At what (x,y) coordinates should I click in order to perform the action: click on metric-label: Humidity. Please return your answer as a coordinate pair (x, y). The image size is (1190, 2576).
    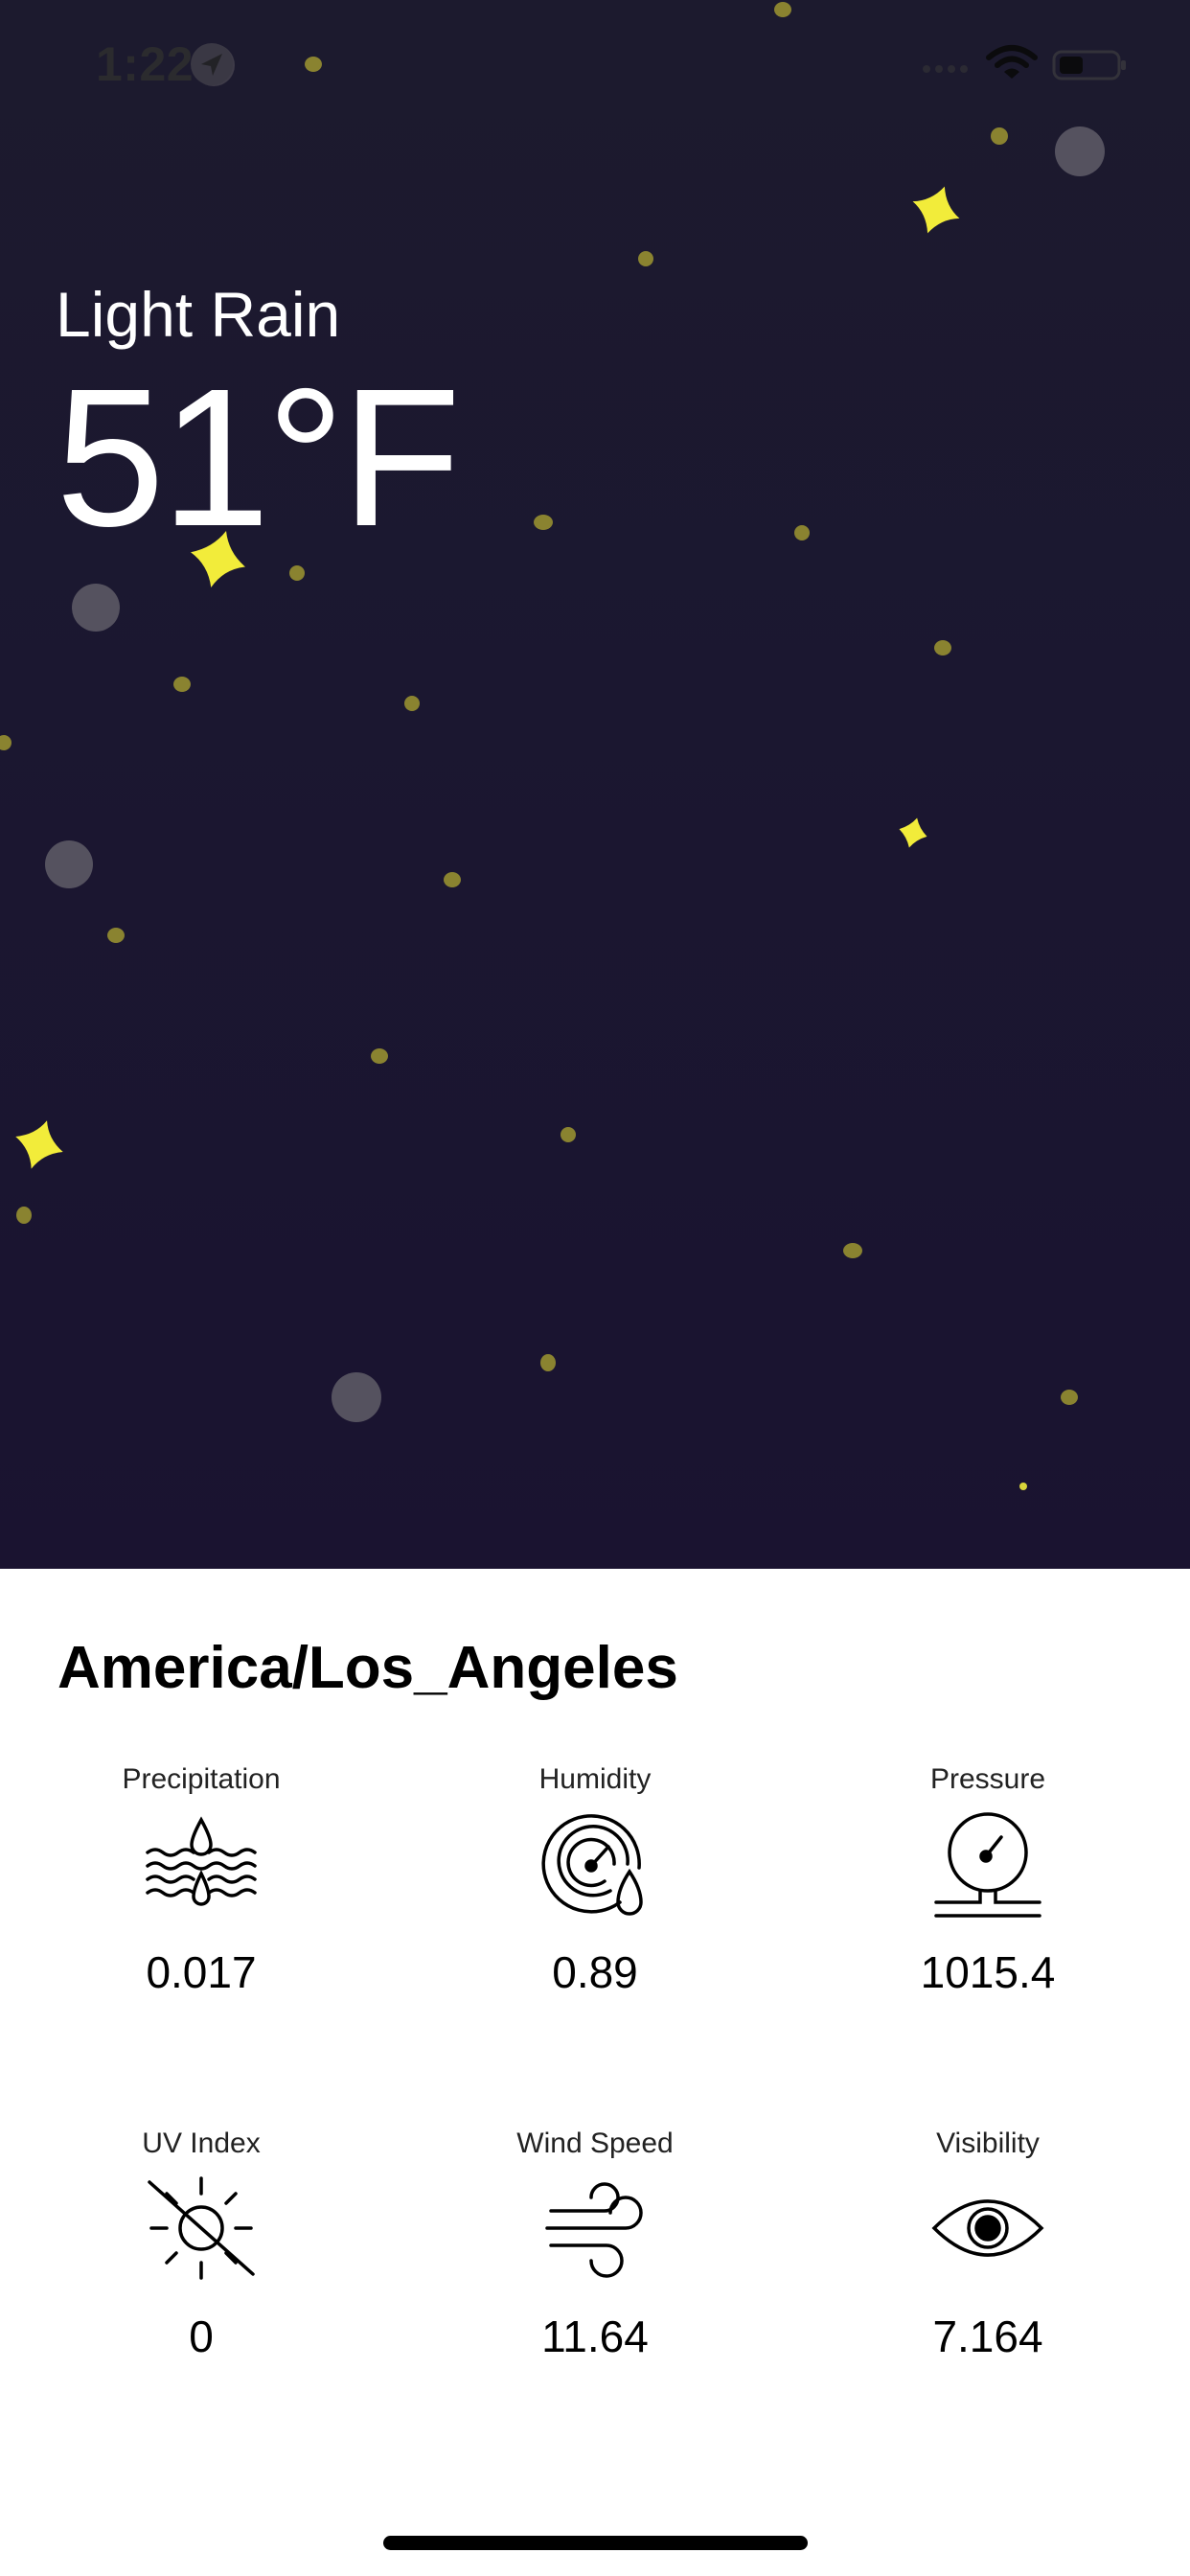
    Looking at the image, I should click on (595, 1779).